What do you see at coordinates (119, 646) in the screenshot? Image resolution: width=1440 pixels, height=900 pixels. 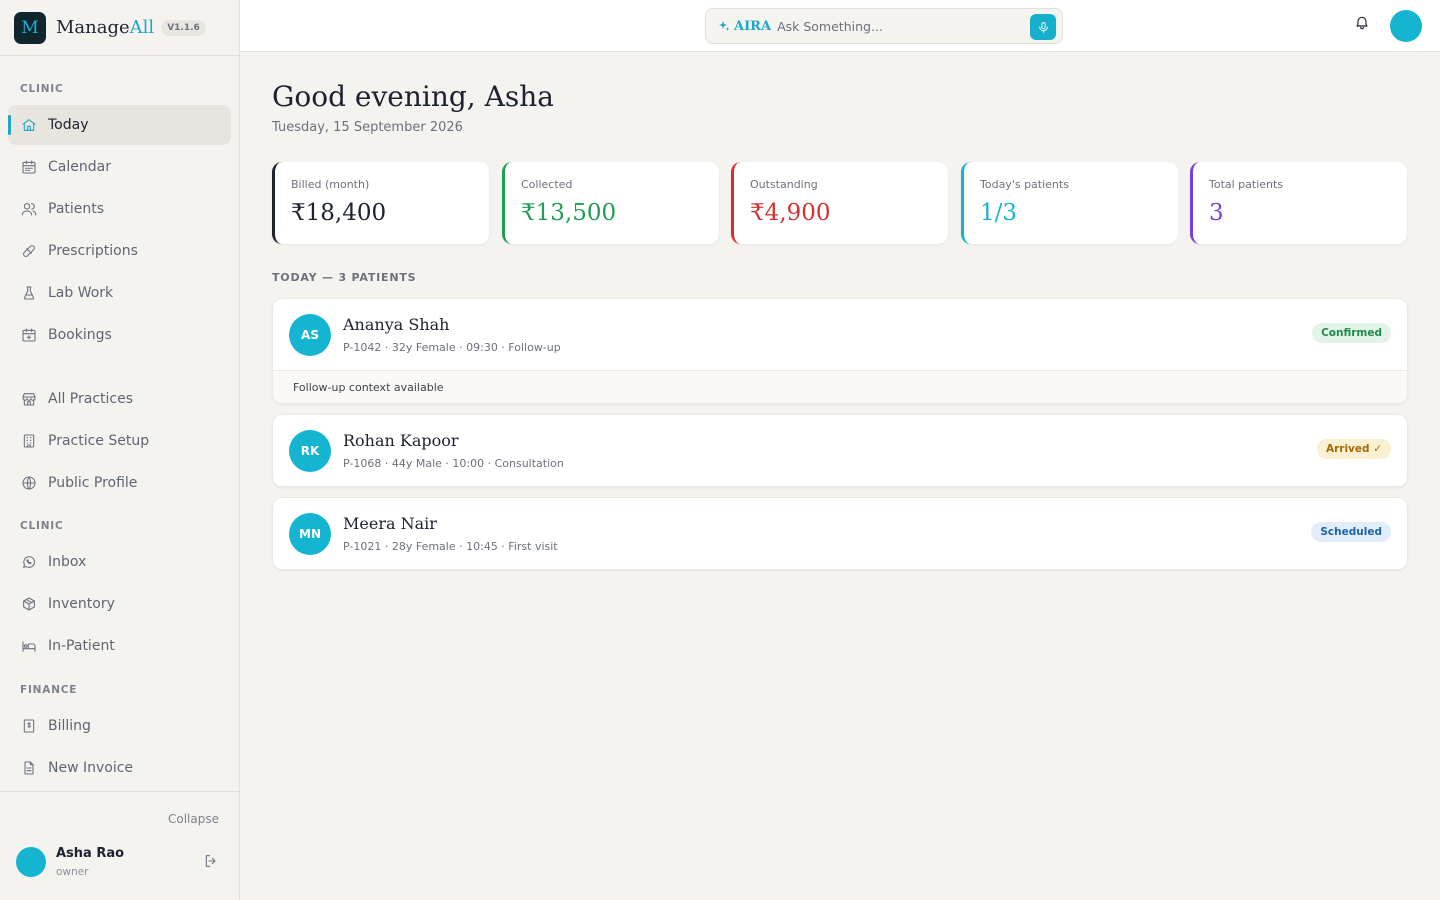 I see `sidebar-item-in-patient: In-Patient` at bounding box center [119, 646].